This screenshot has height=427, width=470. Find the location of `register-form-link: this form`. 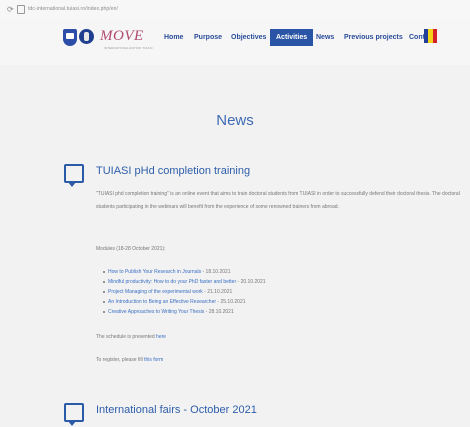

register-form-link: this form is located at coordinates (153, 360).